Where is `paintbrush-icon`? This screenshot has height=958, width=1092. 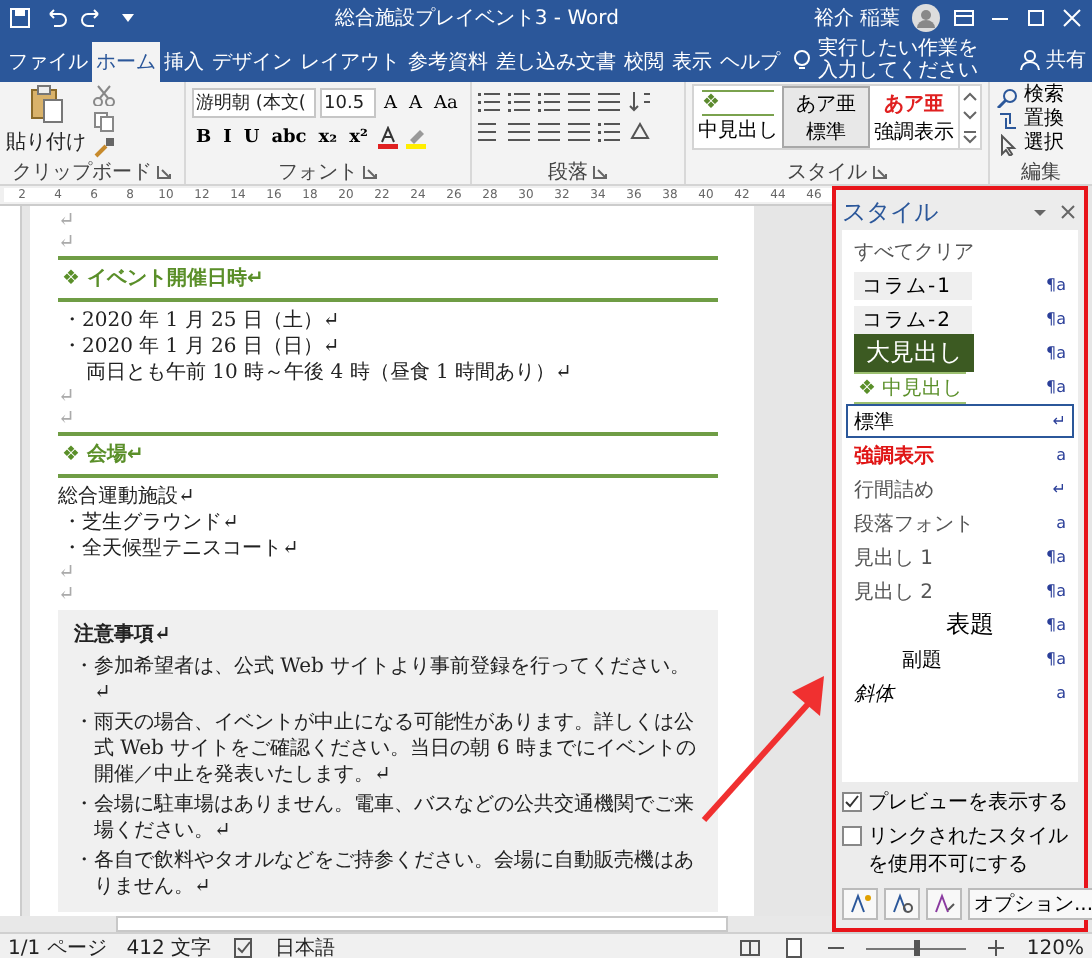 paintbrush-icon is located at coordinates (104, 147).